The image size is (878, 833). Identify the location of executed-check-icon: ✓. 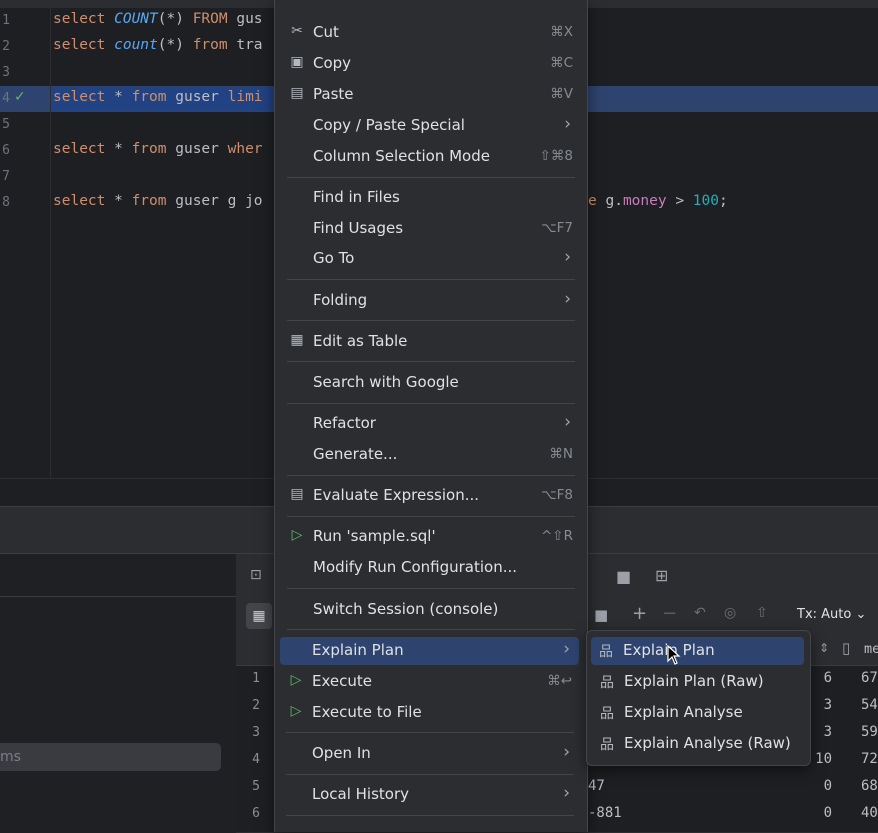
(20, 97).